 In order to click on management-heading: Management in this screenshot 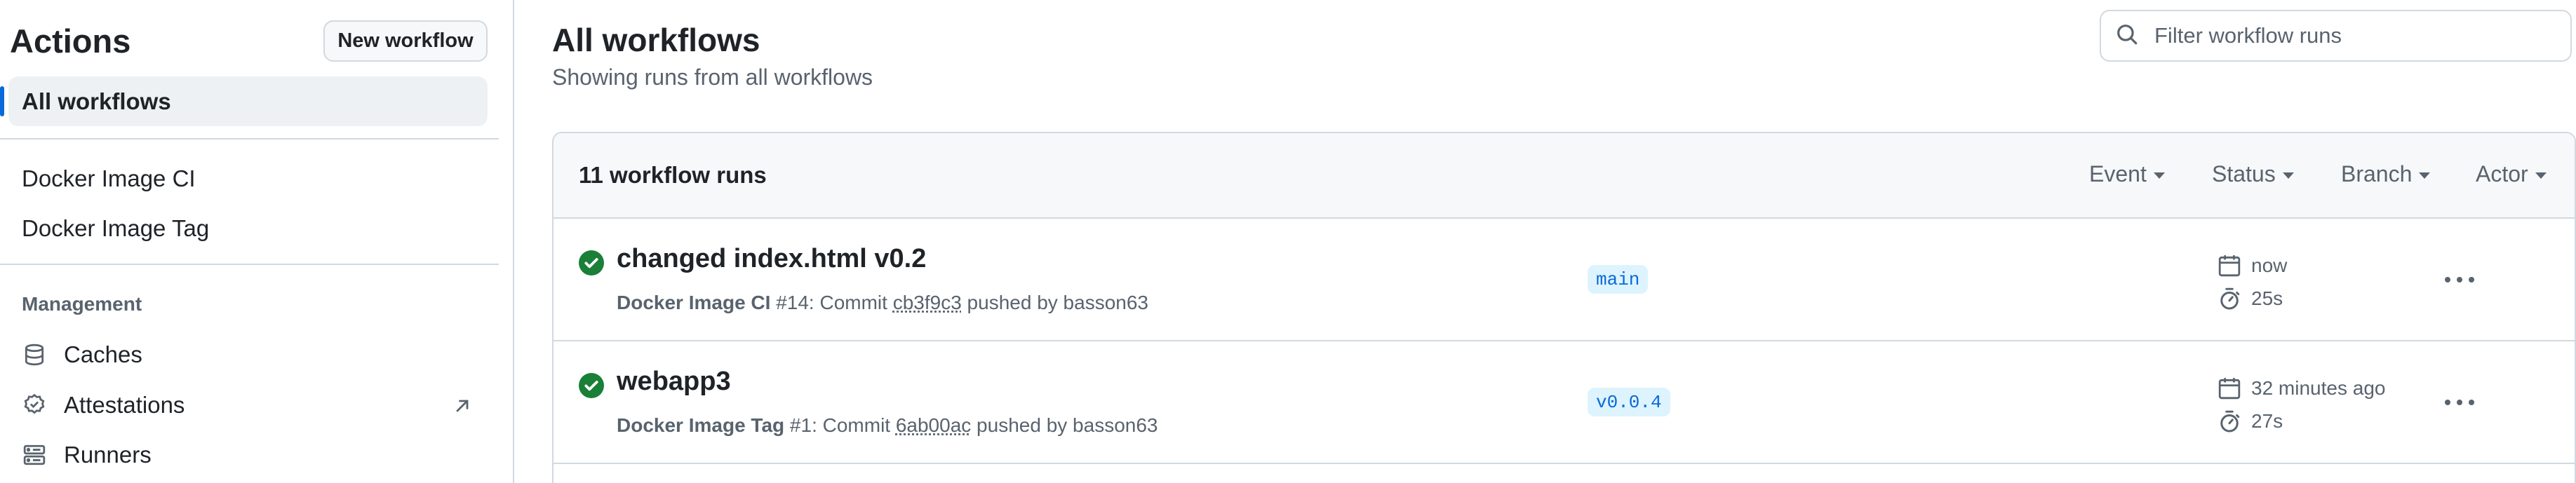, I will do `click(82, 304)`.